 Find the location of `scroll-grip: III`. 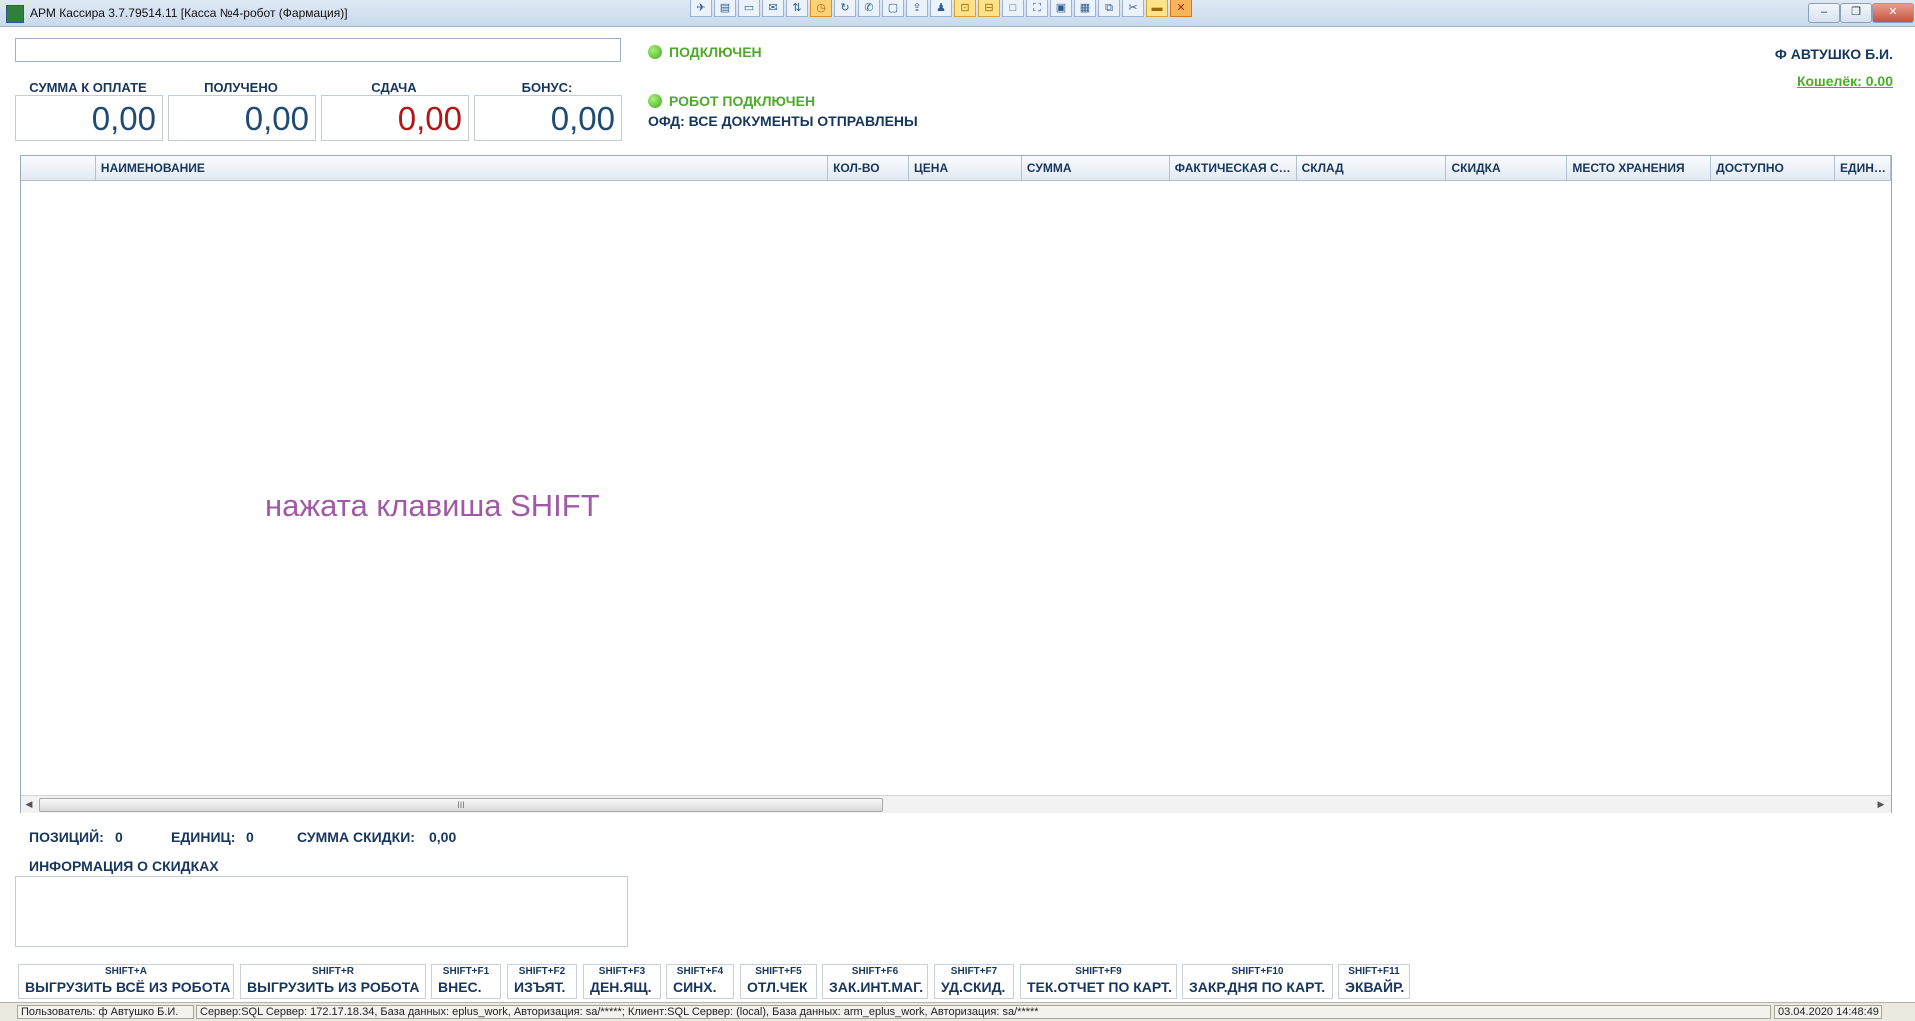

scroll-grip: III is located at coordinates (461, 805).